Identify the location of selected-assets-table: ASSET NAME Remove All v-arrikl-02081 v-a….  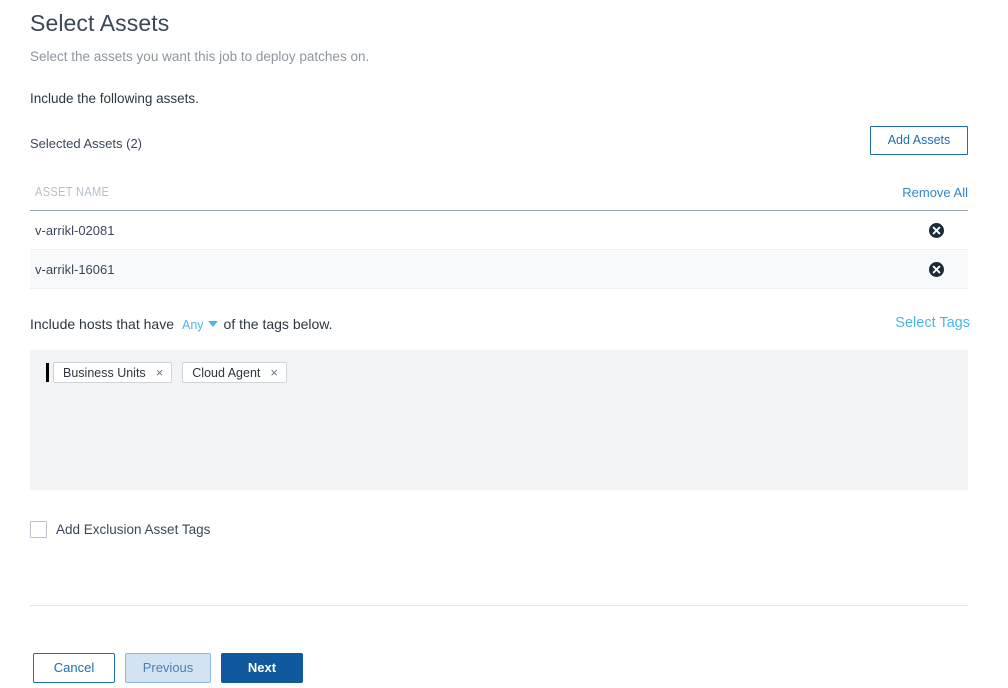
(499, 234).